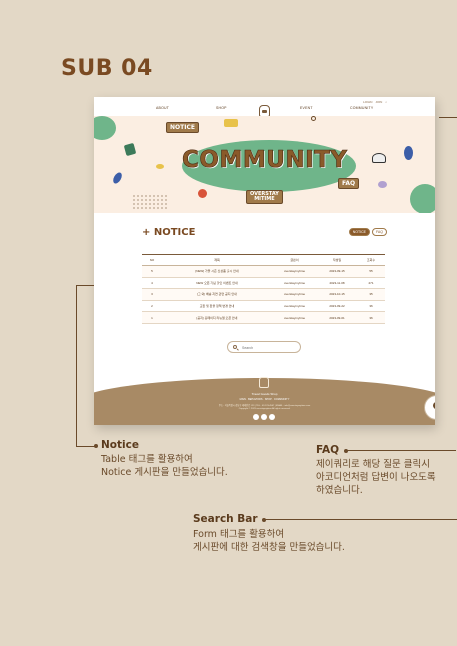 Image resolution: width=457 pixels, height=646 pixels. I want to click on instagram-icon, so click(256, 417).